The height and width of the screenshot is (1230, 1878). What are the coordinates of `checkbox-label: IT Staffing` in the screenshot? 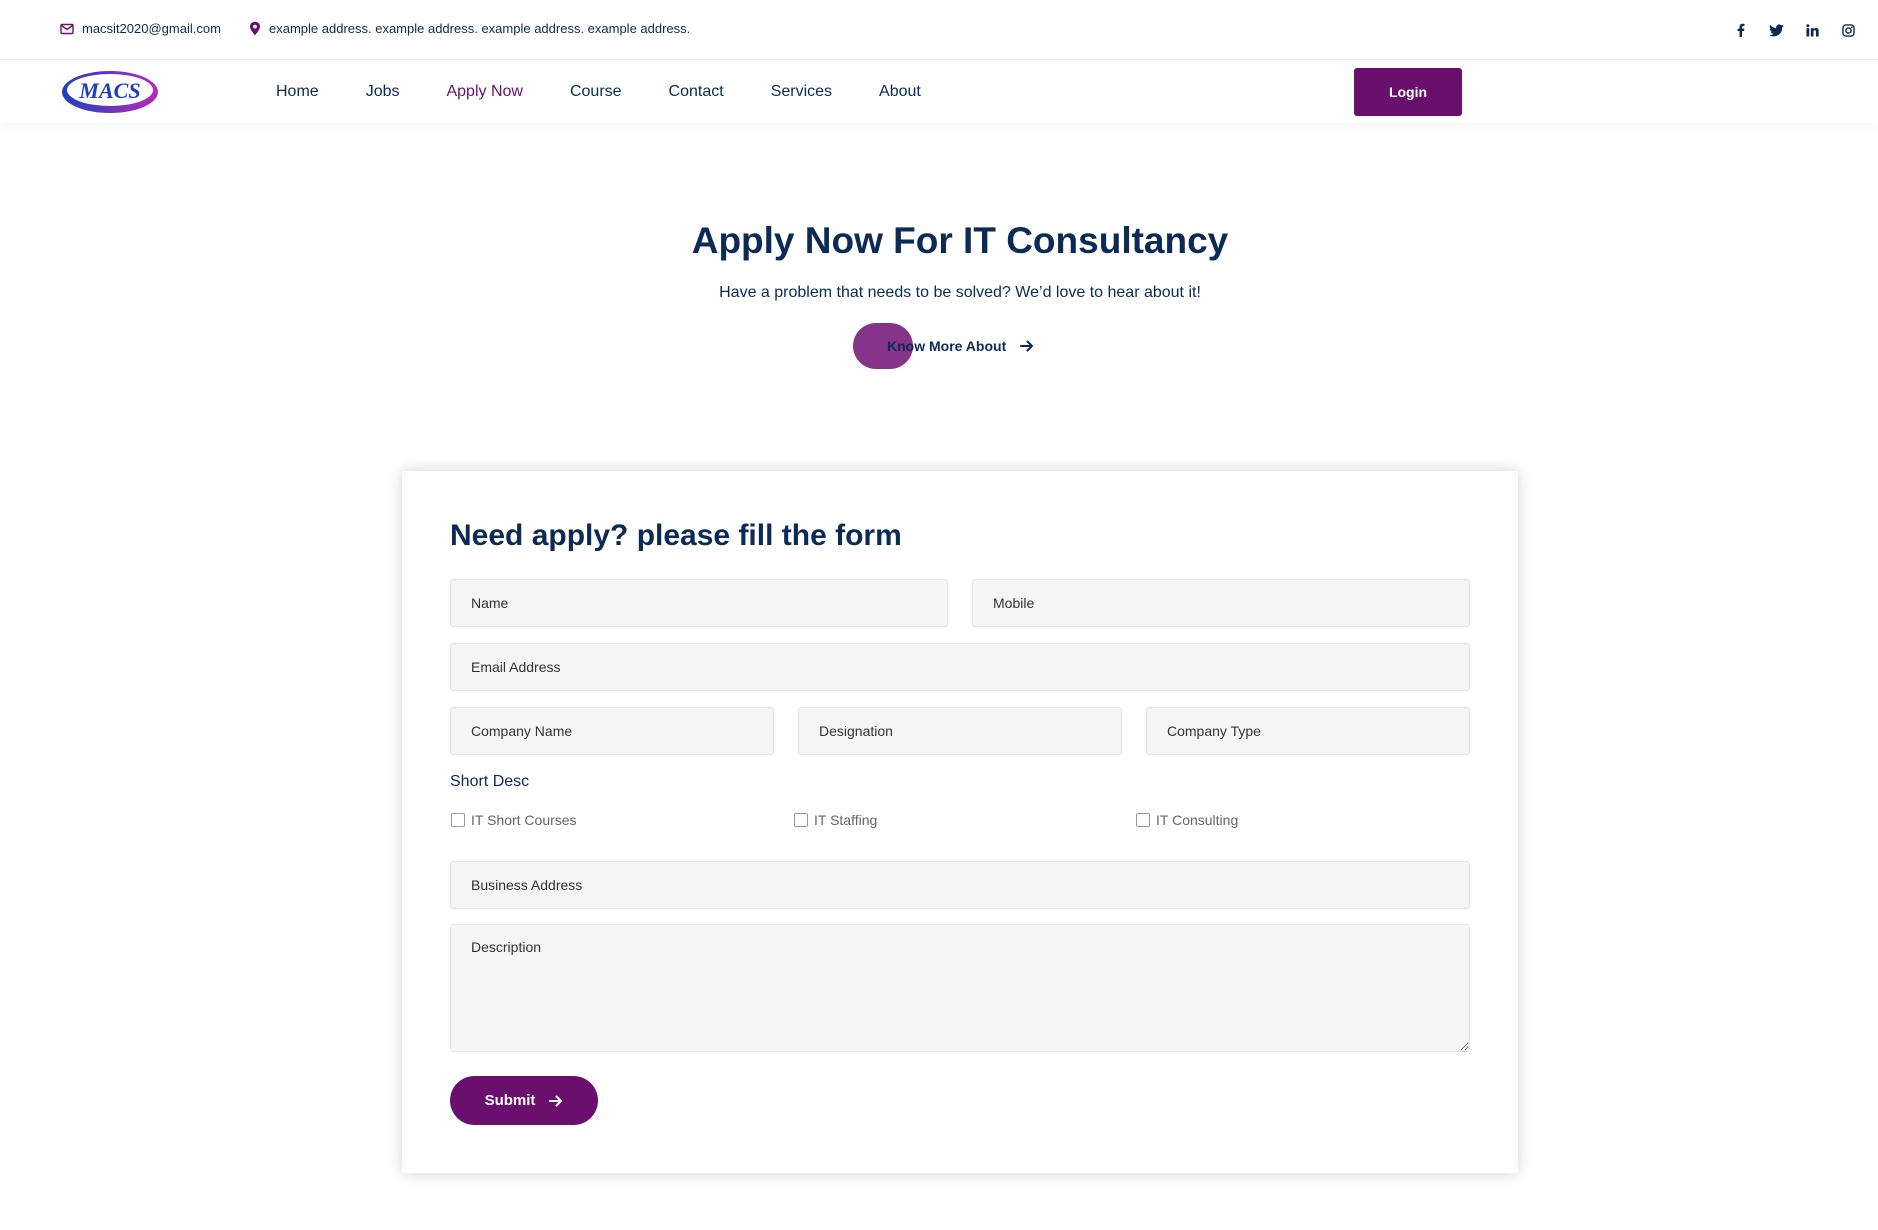 It's located at (846, 820).